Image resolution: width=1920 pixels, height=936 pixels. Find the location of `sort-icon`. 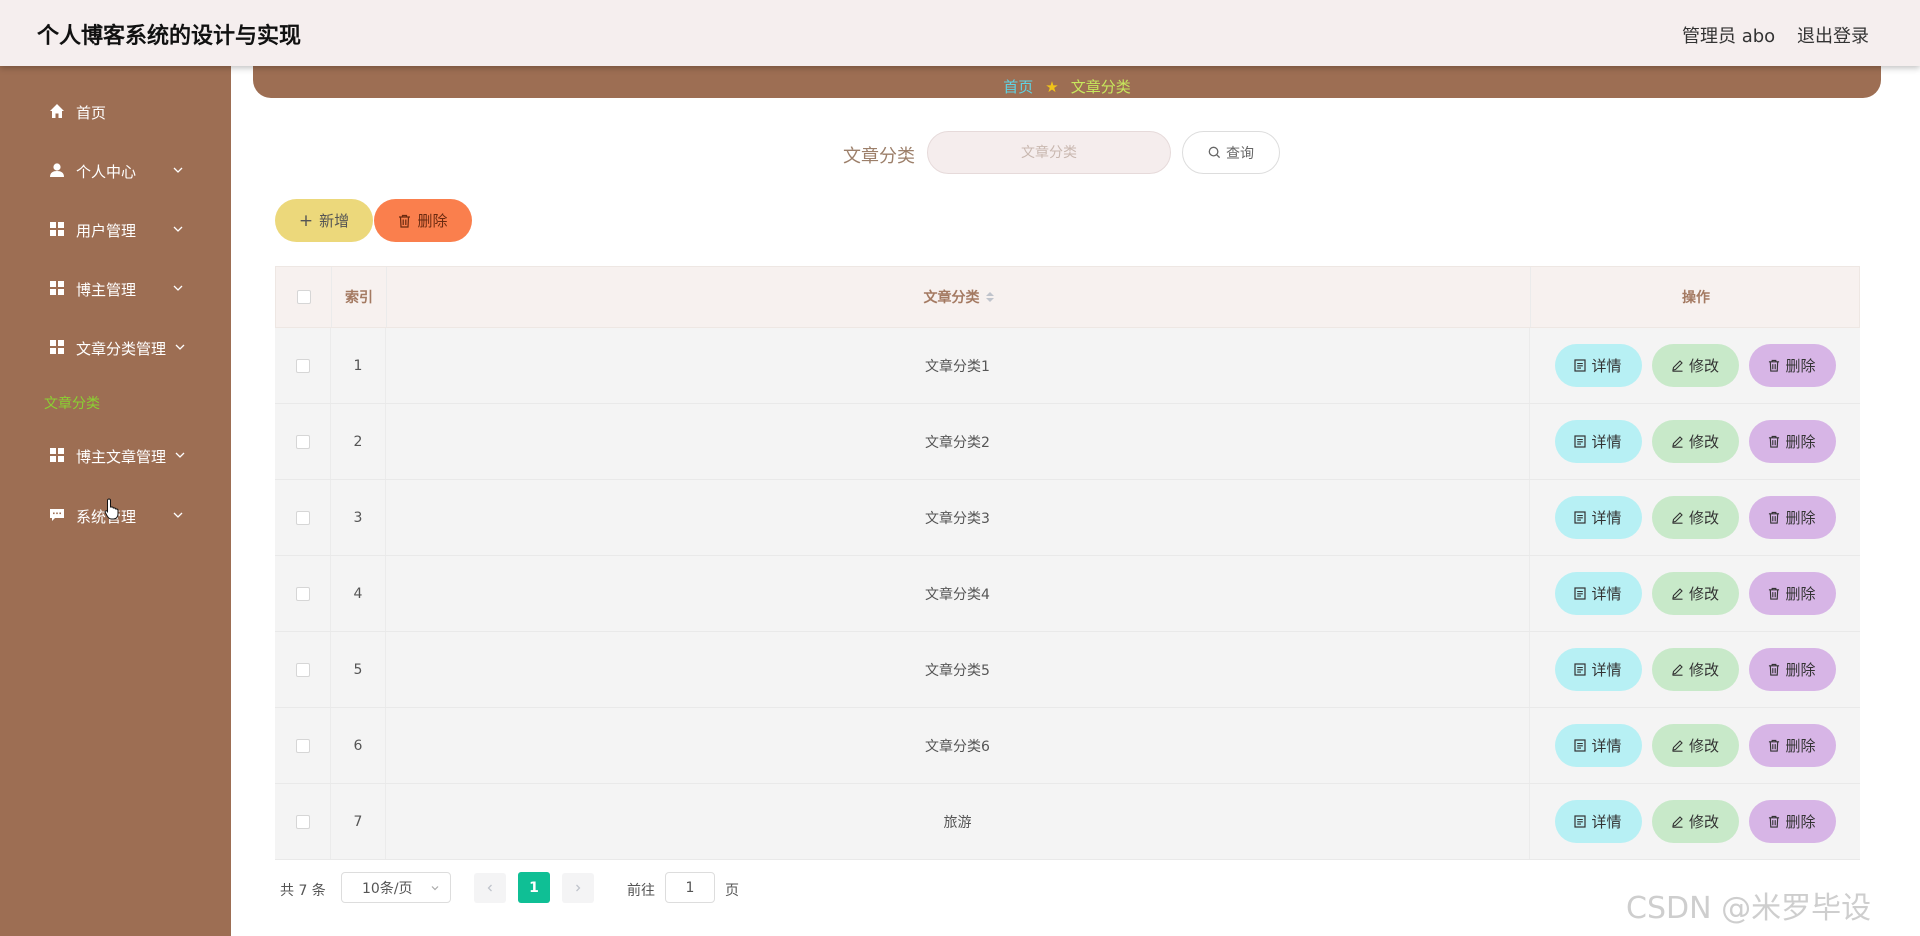

sort-icon is located at coordinates (989, 297).